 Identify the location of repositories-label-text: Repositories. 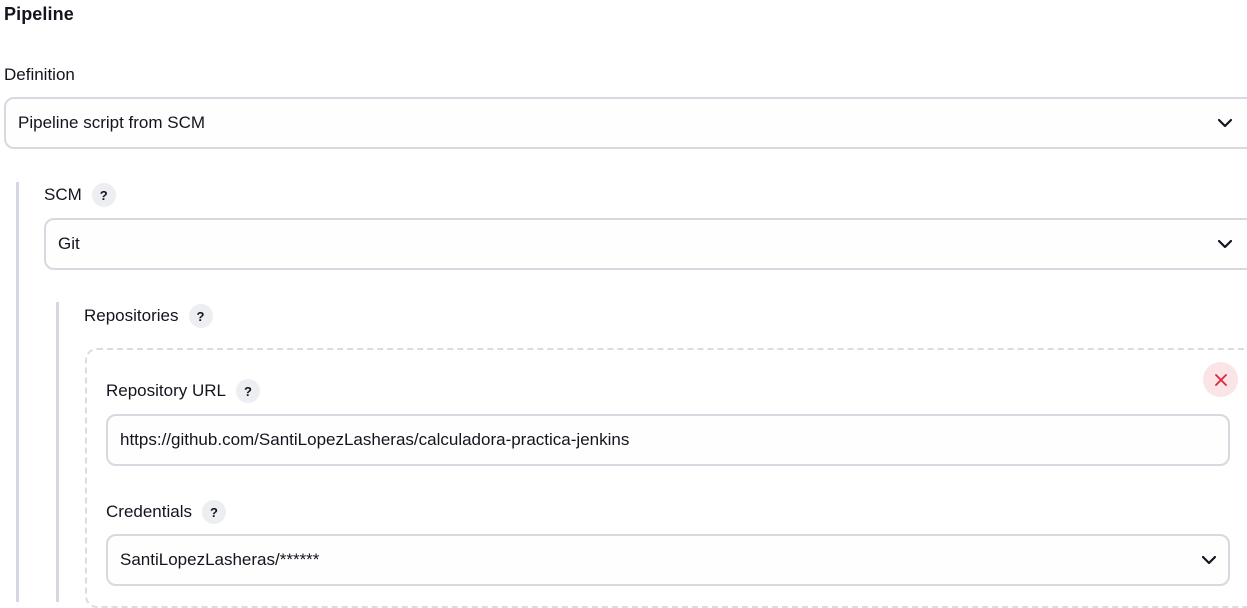
(131, 315).